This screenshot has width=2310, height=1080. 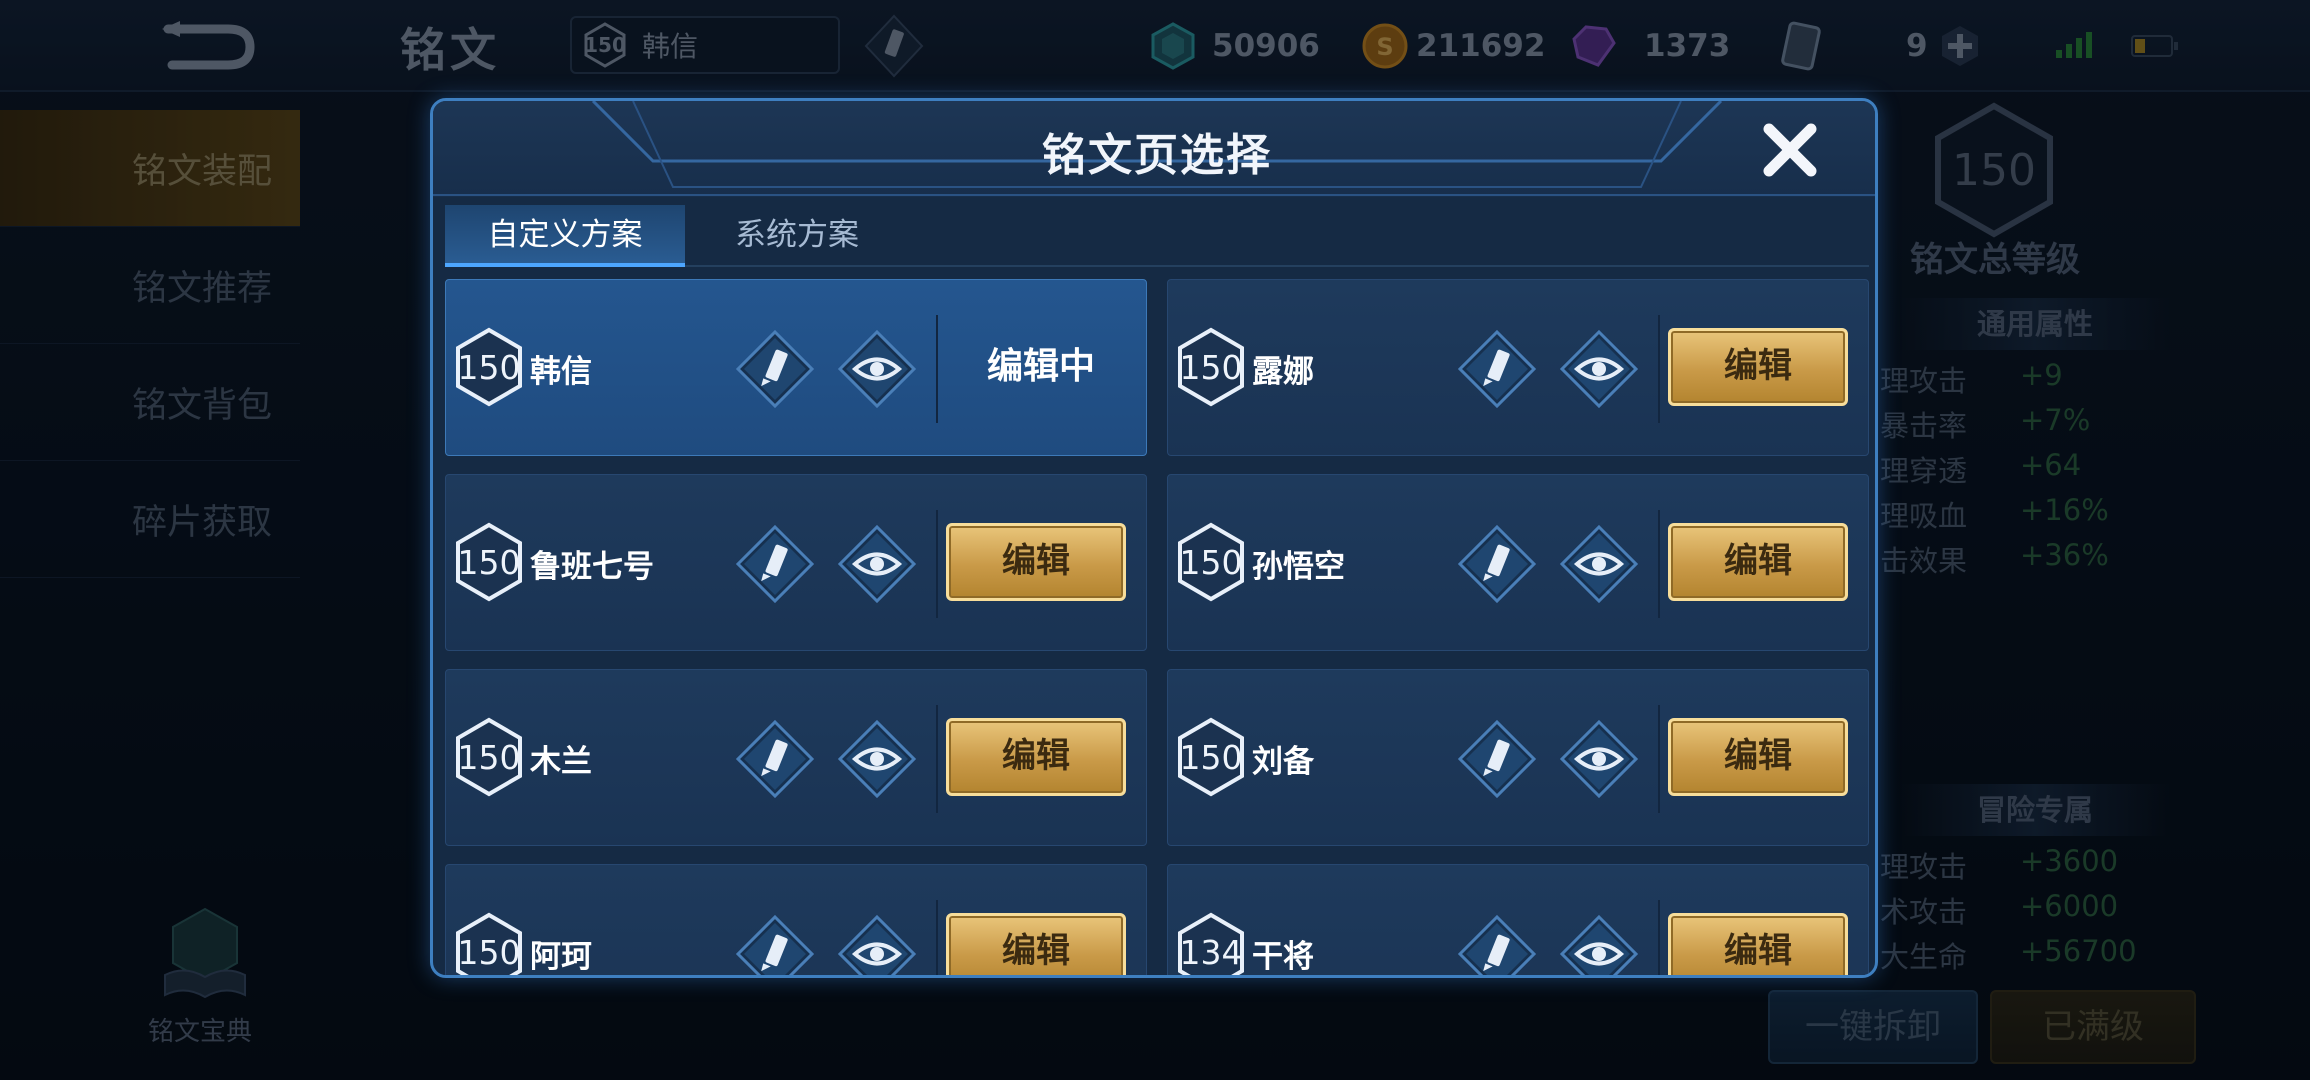 I want to click on close-button, so click(x=1790, y=150).